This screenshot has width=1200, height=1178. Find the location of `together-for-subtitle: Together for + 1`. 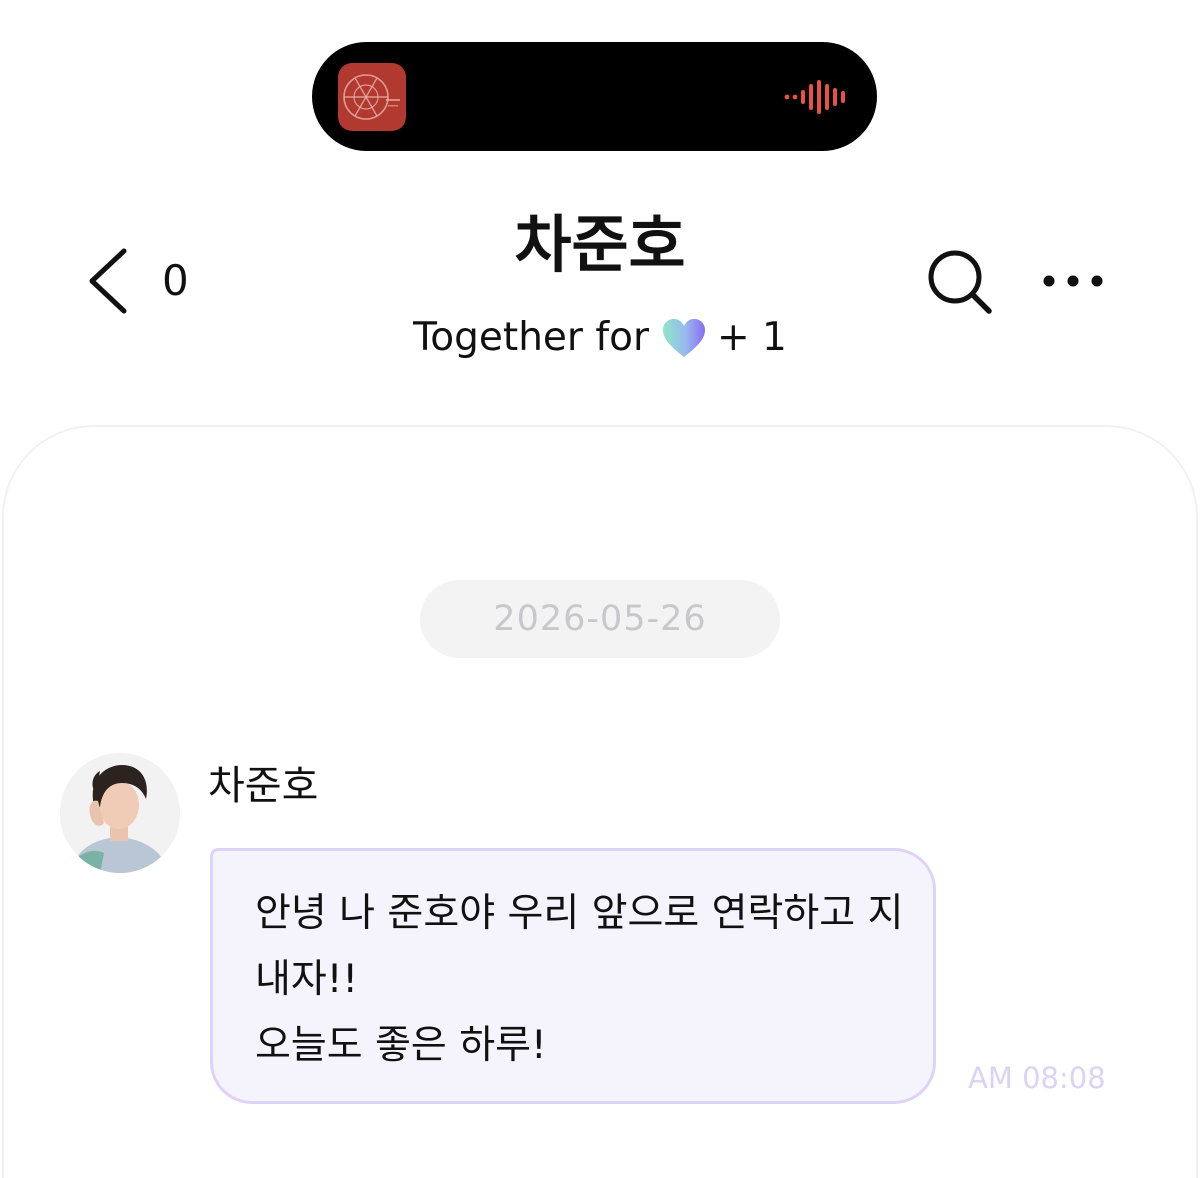

together-for-subtitle: Together for + 1 is located at coordinates (600, 338).